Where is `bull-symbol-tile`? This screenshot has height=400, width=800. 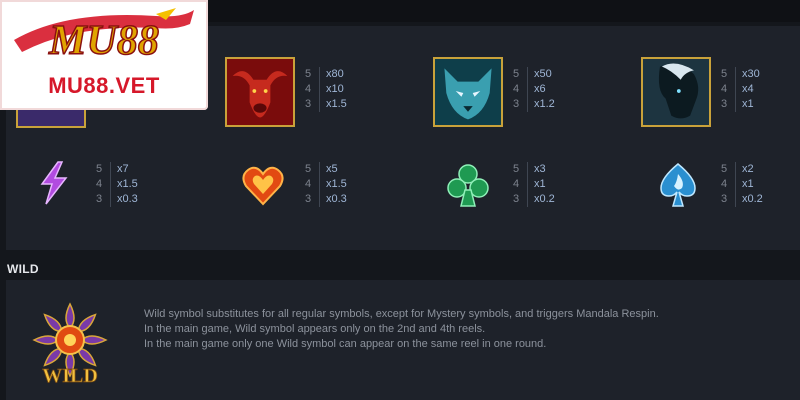 bull-symbol-tile is located at coordinates (260, 92).